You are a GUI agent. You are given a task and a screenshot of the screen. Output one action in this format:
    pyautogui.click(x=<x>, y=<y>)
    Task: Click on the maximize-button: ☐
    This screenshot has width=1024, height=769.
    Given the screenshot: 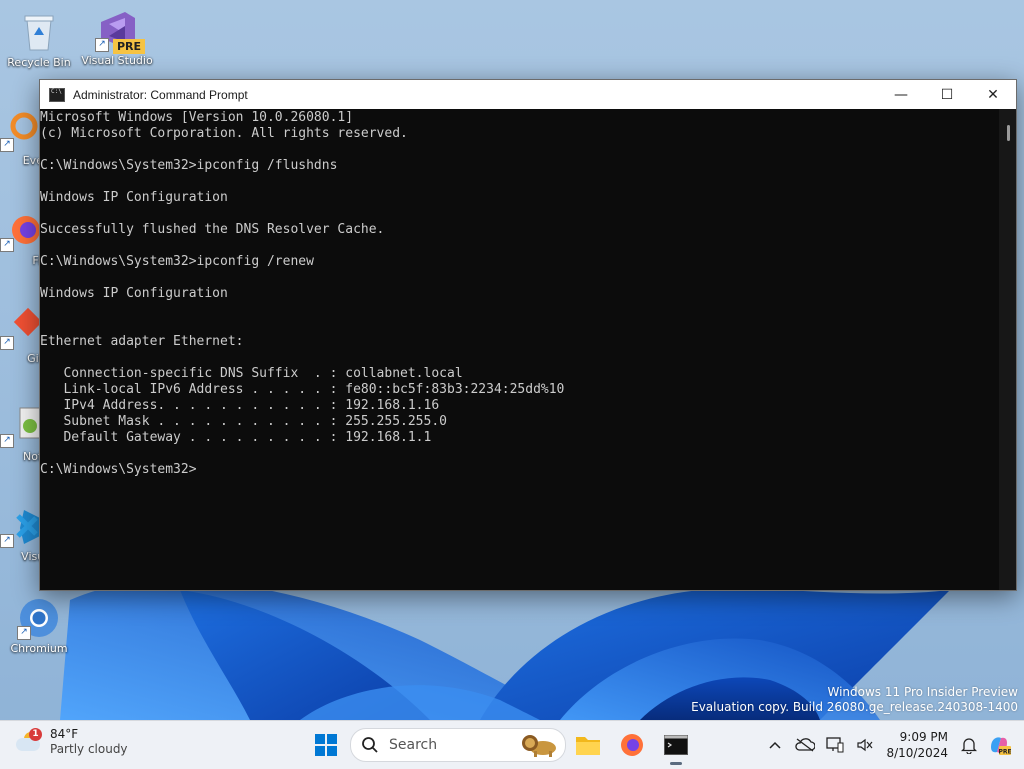 What is the action you would take?
    pyautogui.click(x=947, y=94)
    